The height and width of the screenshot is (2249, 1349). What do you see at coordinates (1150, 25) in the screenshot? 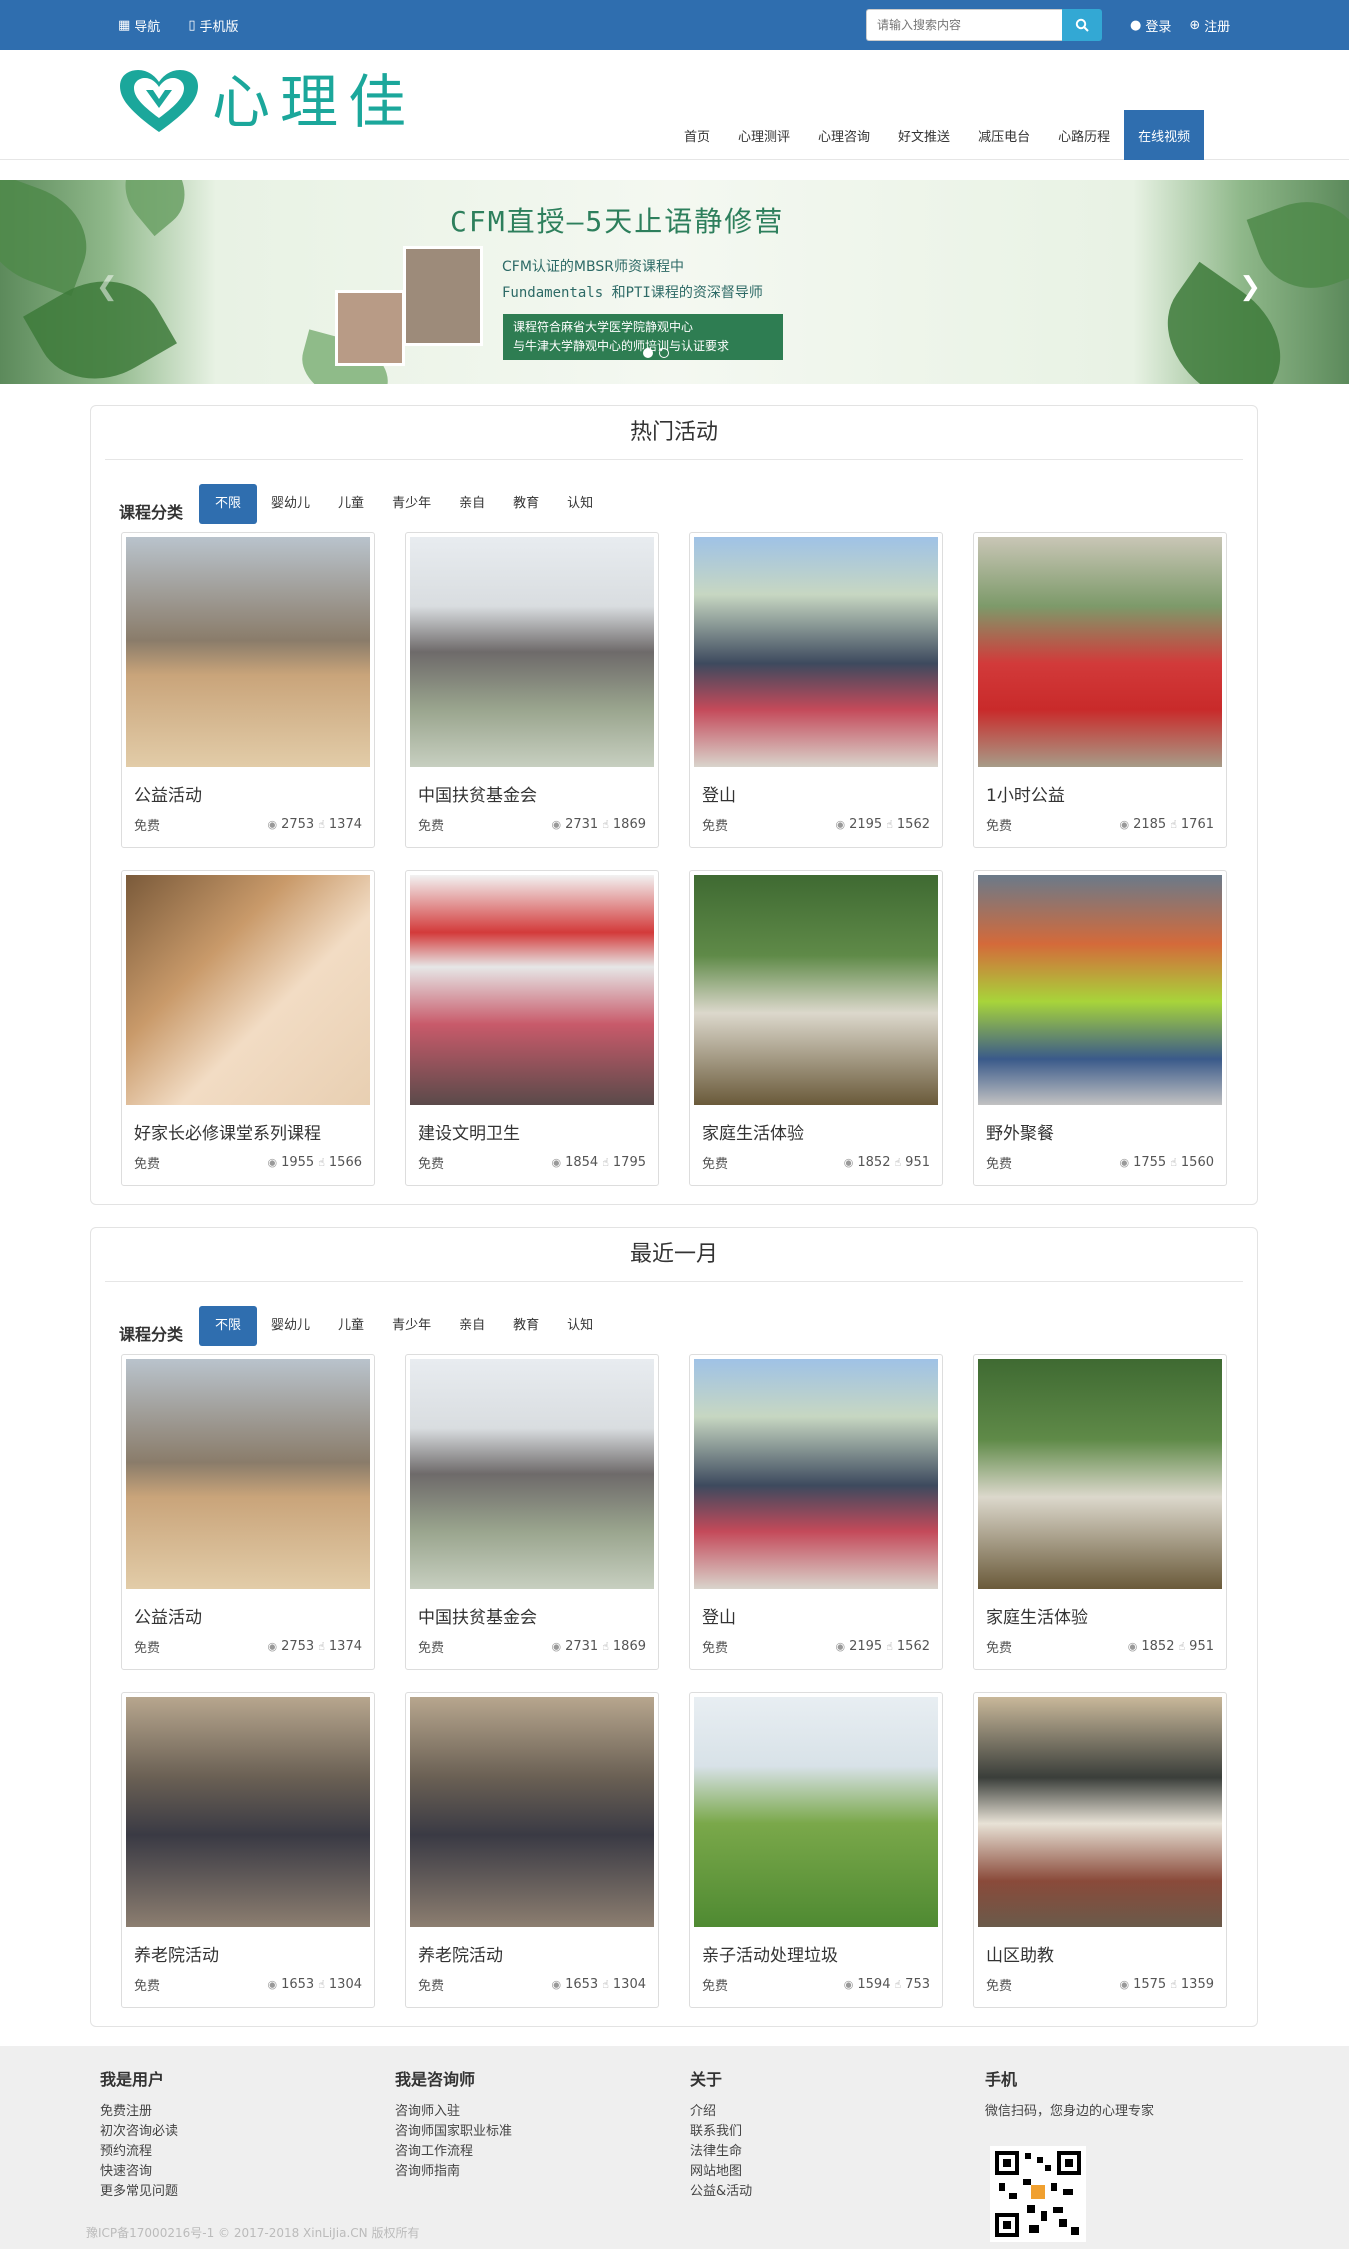
I see `login-link: ● 登录` at bounding box center [1150, 25].